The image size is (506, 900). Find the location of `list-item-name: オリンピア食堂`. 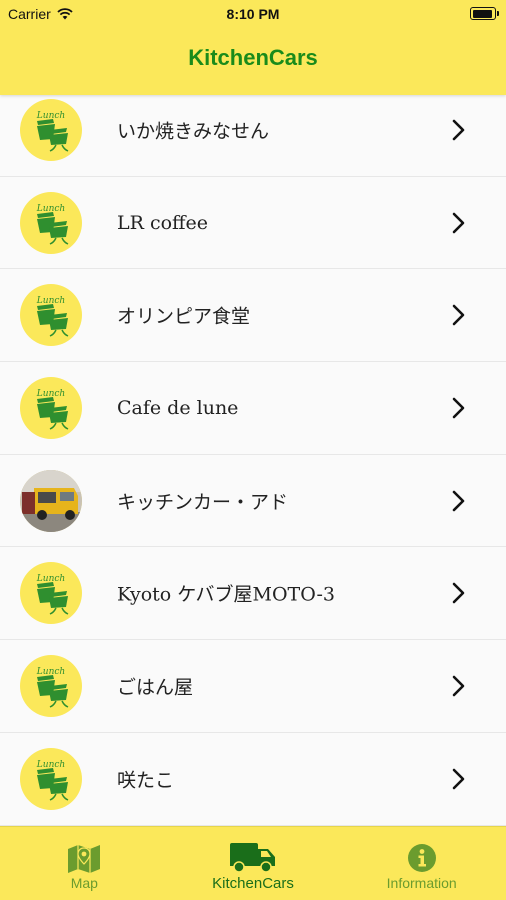

list-item-name: オリンピア食堂 is located at coordinates (184, 316).